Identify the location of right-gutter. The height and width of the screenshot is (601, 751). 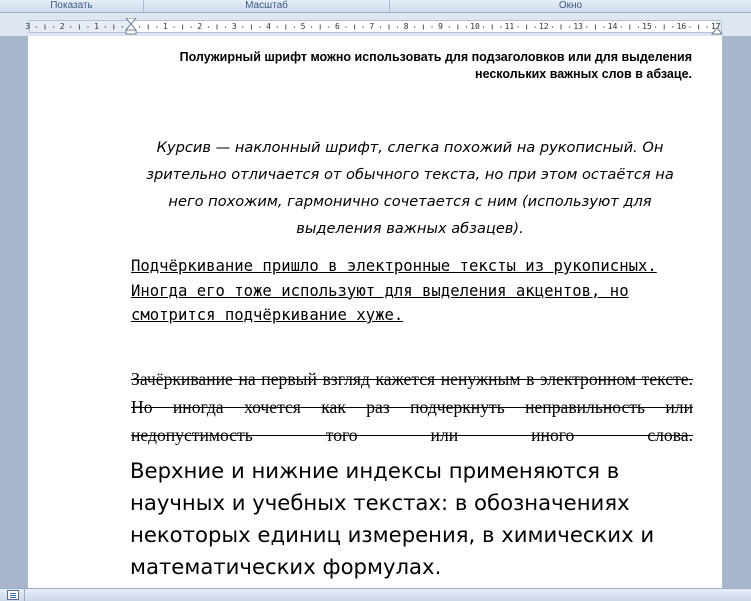
(736, 312).